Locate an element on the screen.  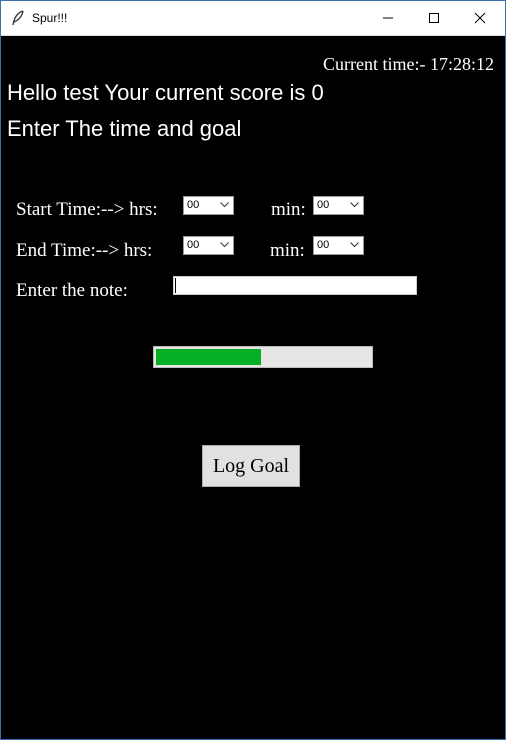
close-icon is located at coordinates (480, 18).